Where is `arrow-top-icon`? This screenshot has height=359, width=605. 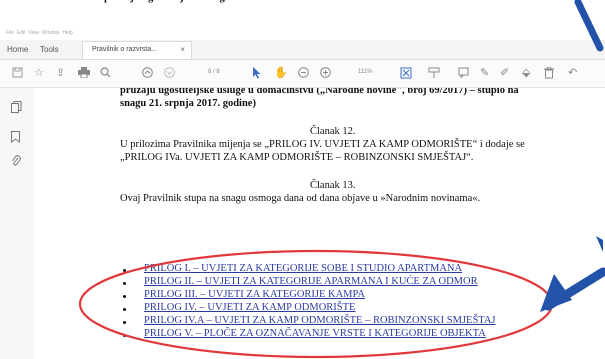 arrow-top-icon is located at coordinates (589, 26).